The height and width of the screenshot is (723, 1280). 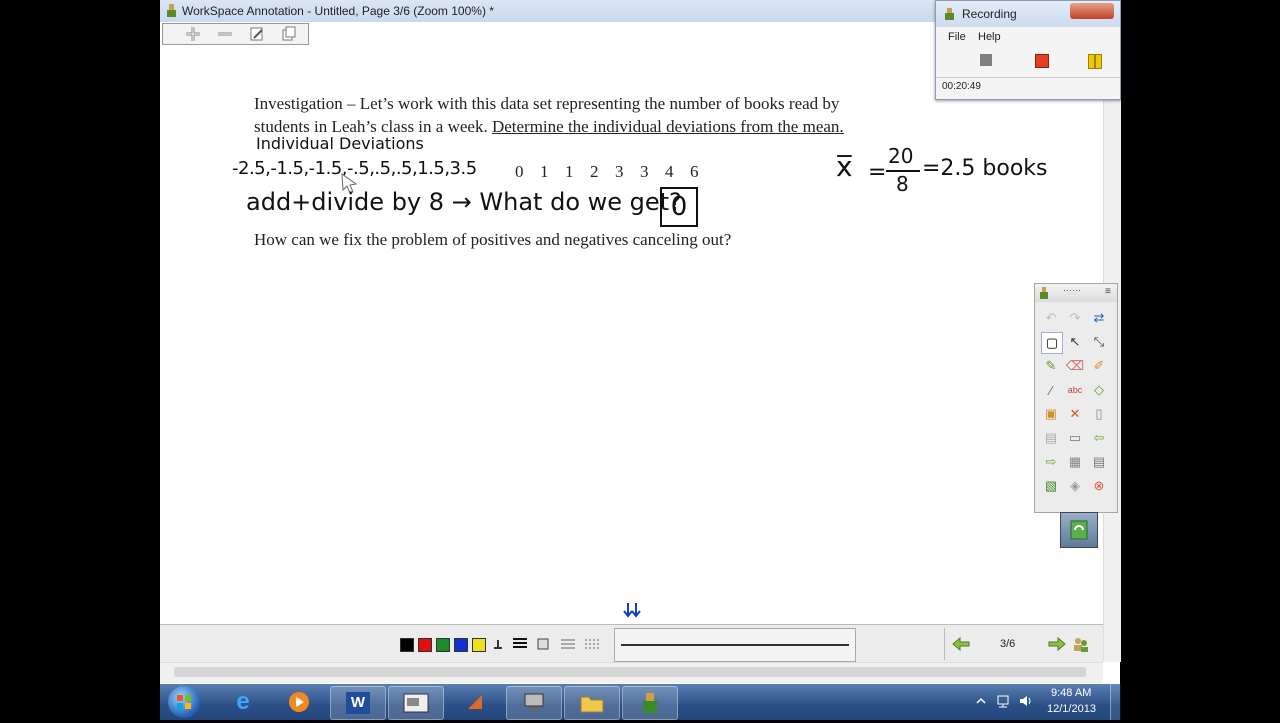 What do you see at coordinates (1052, 343) in the screenshot?
I see `page-icon: ▢` at bounding box center [1052, 343].